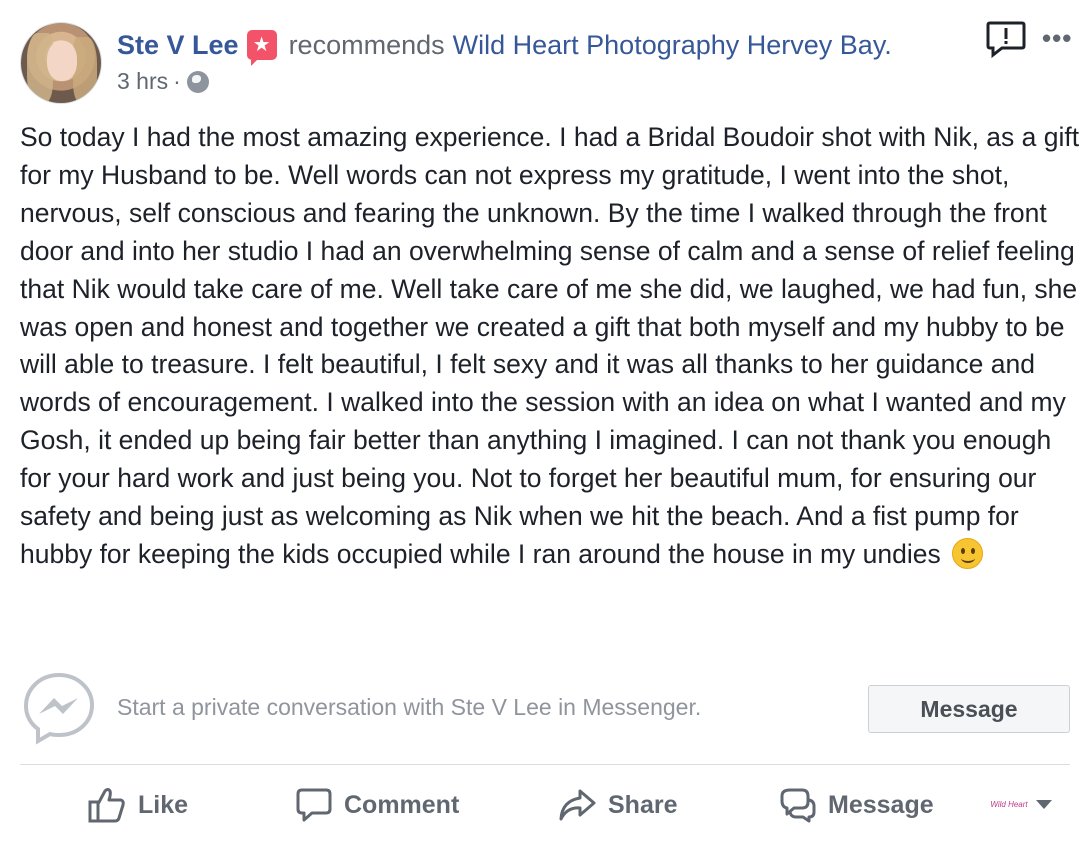 Image resolution: width=1090 pixels, height=858 pixels. What do you see at coordinates (178, 45) in the screenshot?
I see `author-name-link: Ste V Lee` at bounding box center [178, 45].